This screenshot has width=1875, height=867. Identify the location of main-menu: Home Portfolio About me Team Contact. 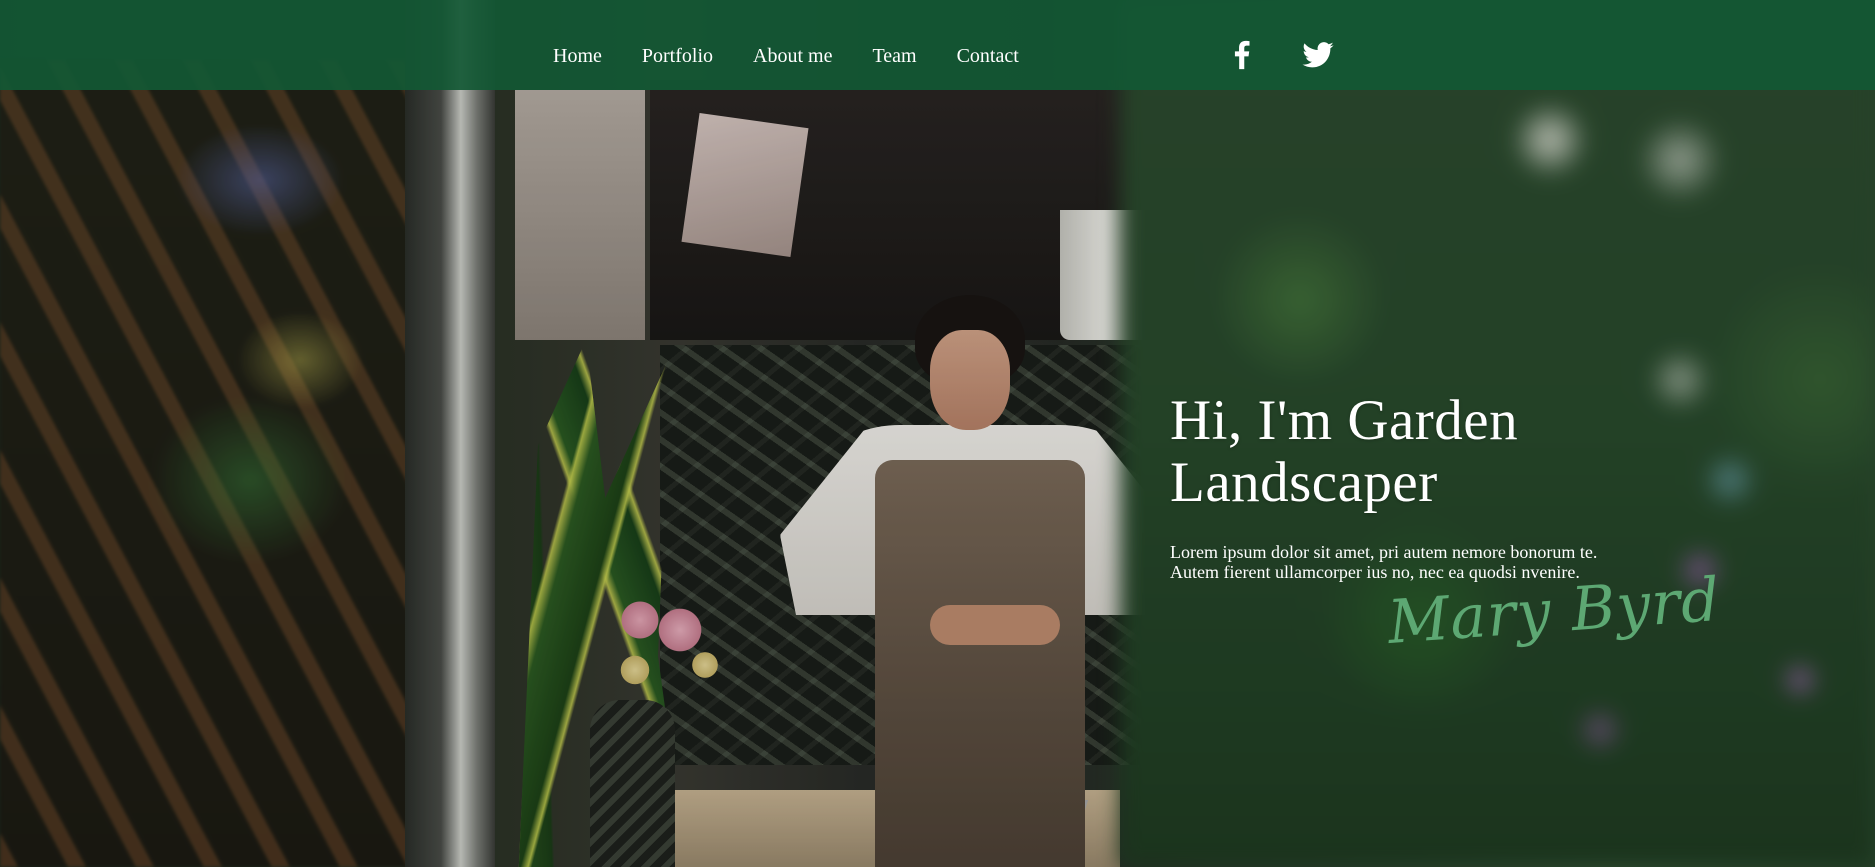
(806, 56).